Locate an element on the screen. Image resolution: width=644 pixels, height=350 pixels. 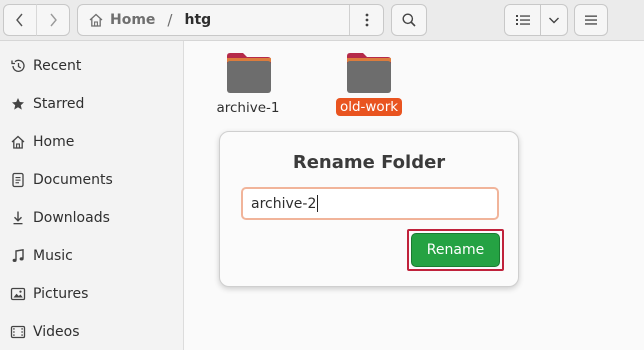
back-button is located at coordinates (20, 20).